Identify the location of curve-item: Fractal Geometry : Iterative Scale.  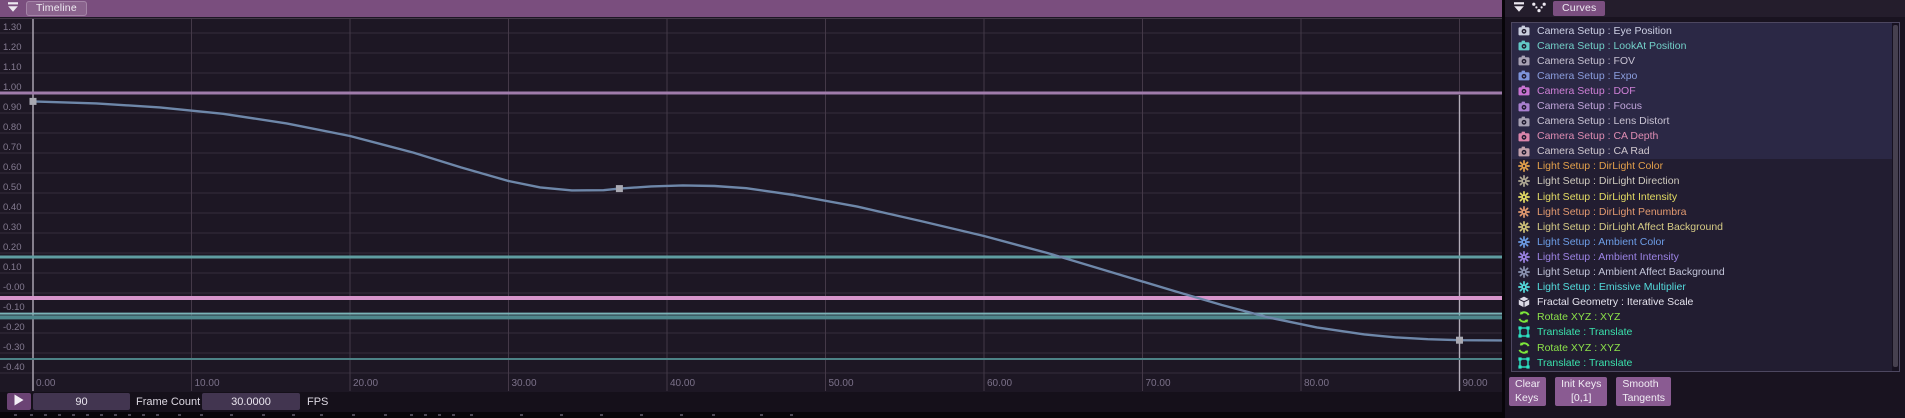
(1705, 302).